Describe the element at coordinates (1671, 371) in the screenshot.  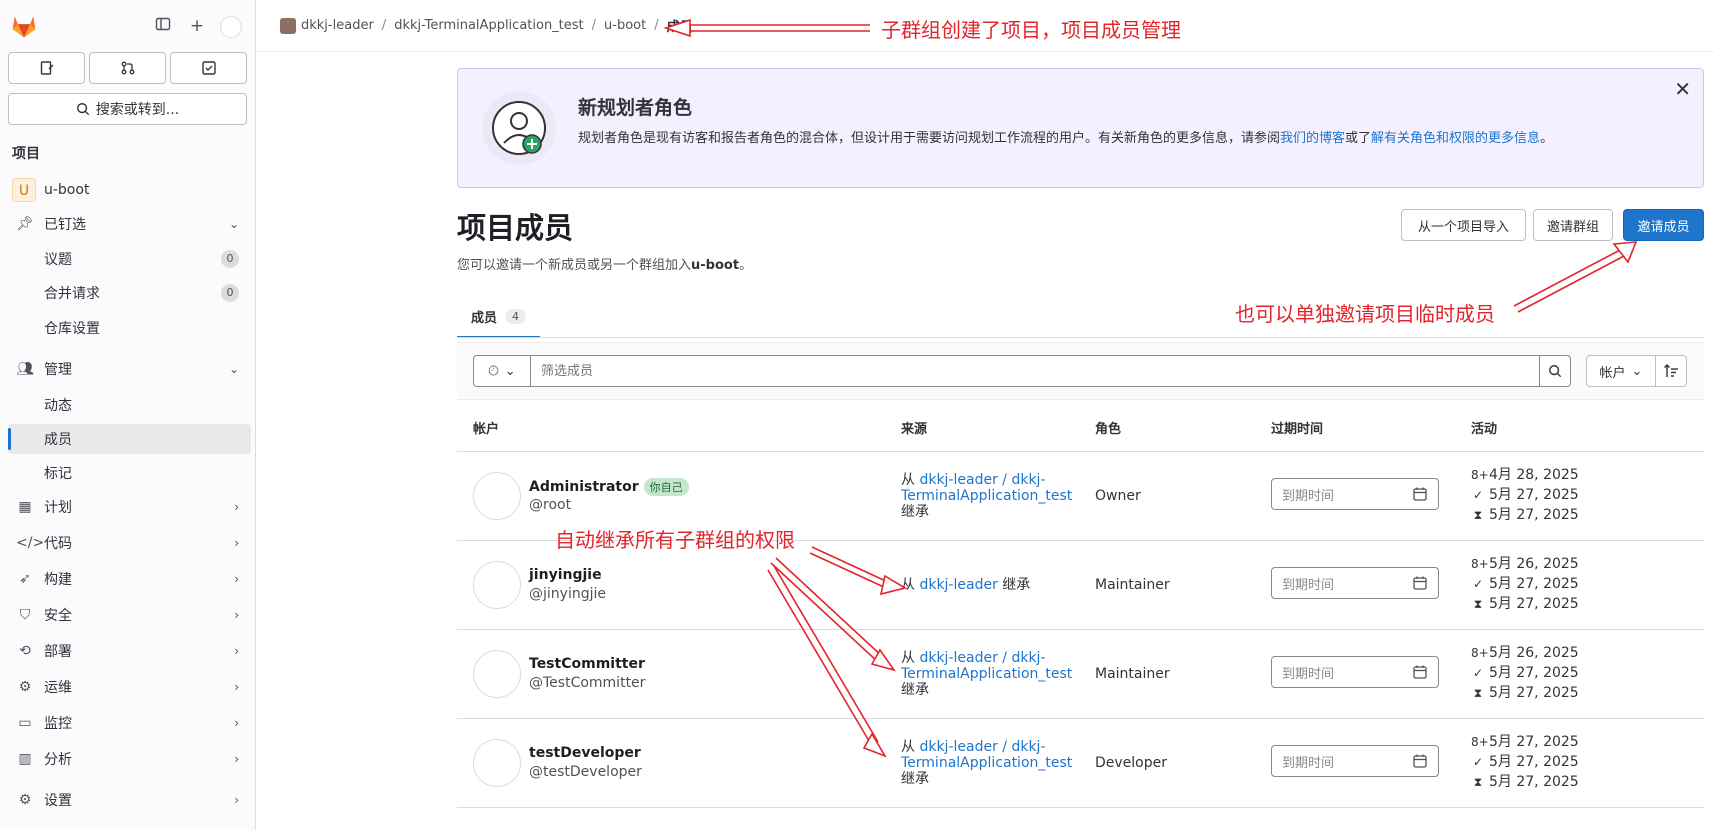
I see `sort-direction-button` at that location.